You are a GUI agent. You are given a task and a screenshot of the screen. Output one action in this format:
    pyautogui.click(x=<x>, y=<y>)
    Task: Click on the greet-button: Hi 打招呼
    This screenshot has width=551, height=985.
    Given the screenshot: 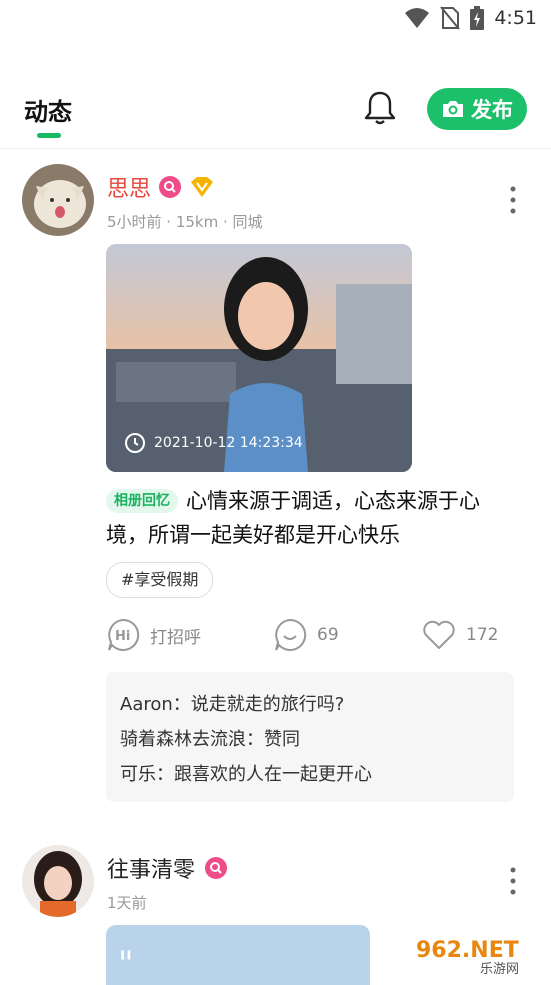 What is the action you would take?
    pyautogui.click(x=153, y=635)
    